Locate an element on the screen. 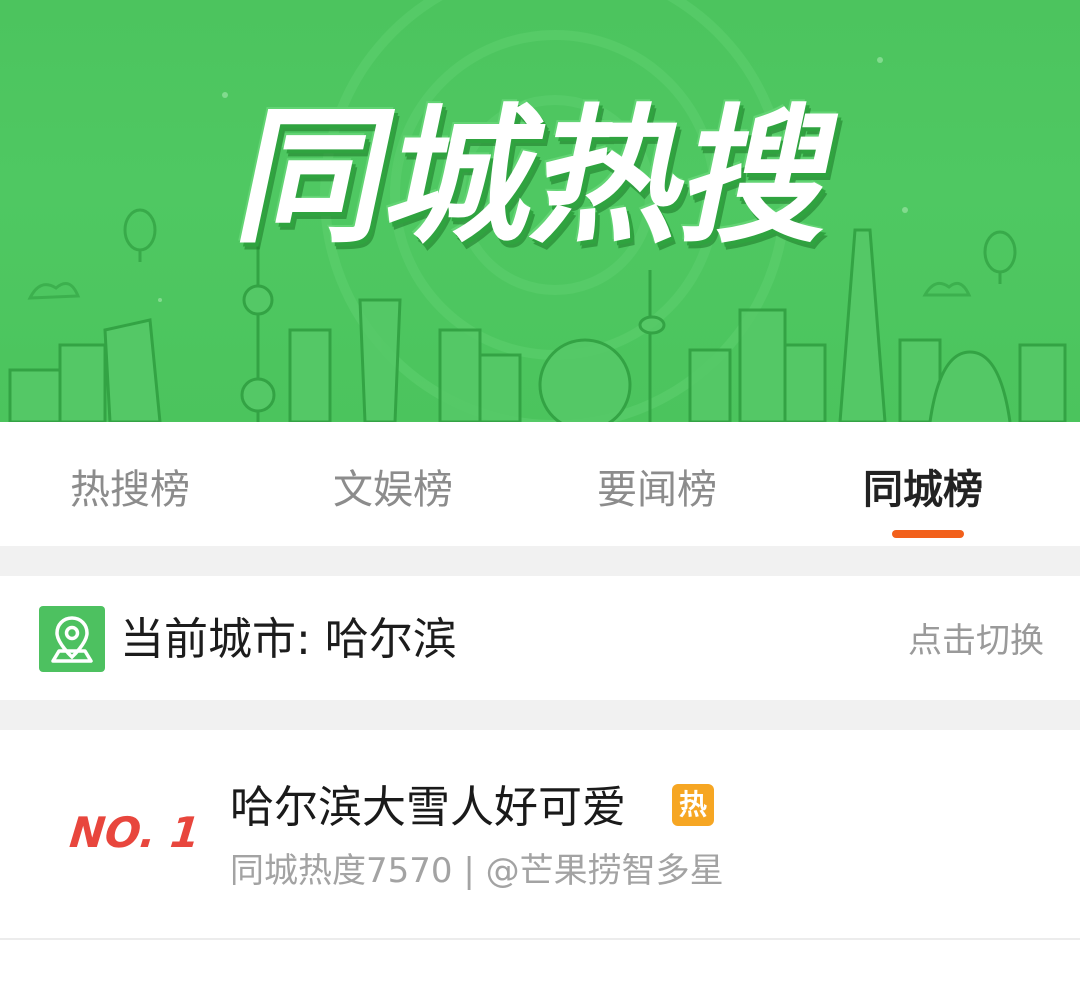 The width and height of the screenshot is (1080, 986). switch-city-button: 点击切换 is located at coordinates (976, 641).